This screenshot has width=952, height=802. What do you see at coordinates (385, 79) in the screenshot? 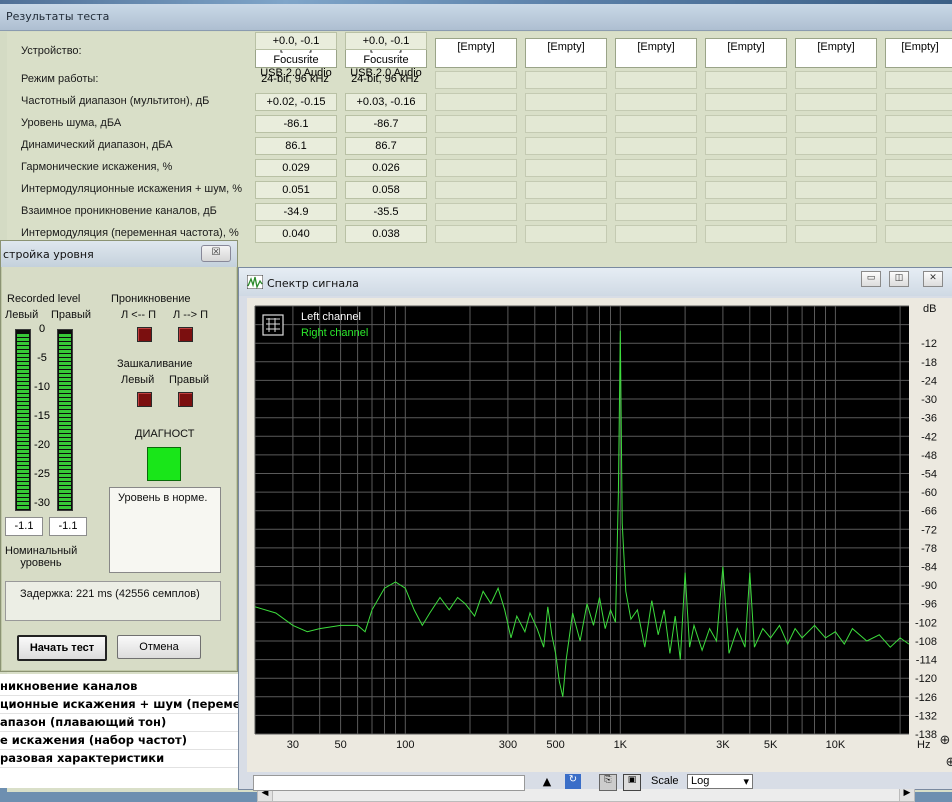
I see `result-value-cell: 24-bit, 96 kHz` at bounding box center [385, 79].